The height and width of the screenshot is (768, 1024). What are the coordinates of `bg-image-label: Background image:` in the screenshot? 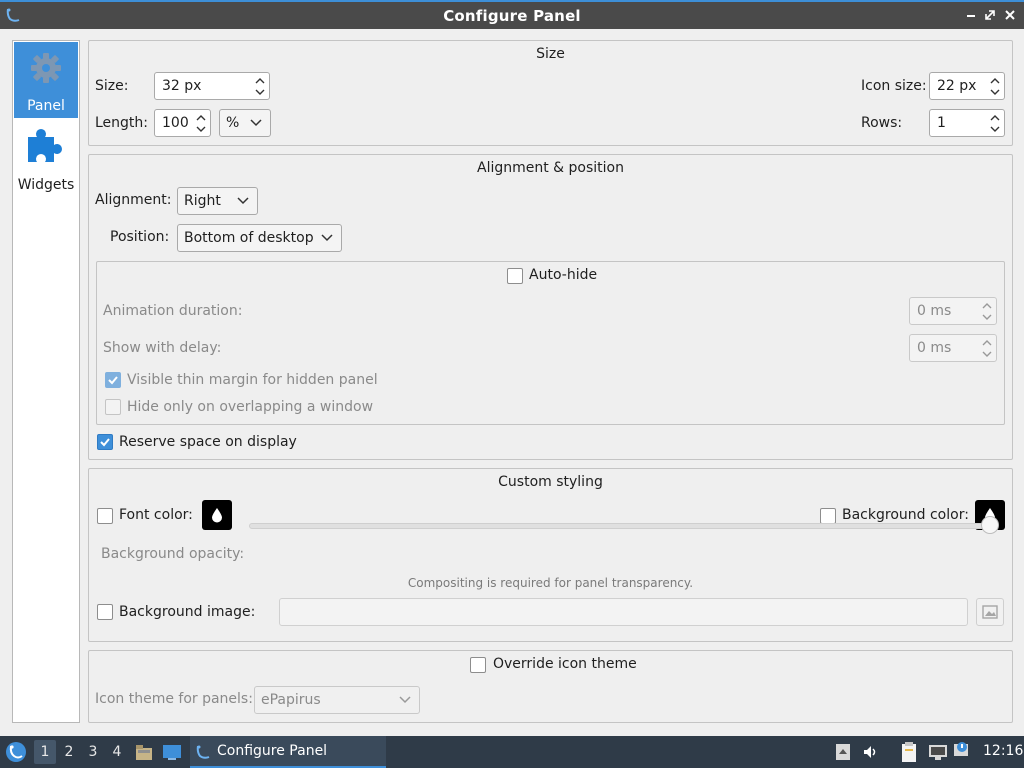 It's located at (187, 612).